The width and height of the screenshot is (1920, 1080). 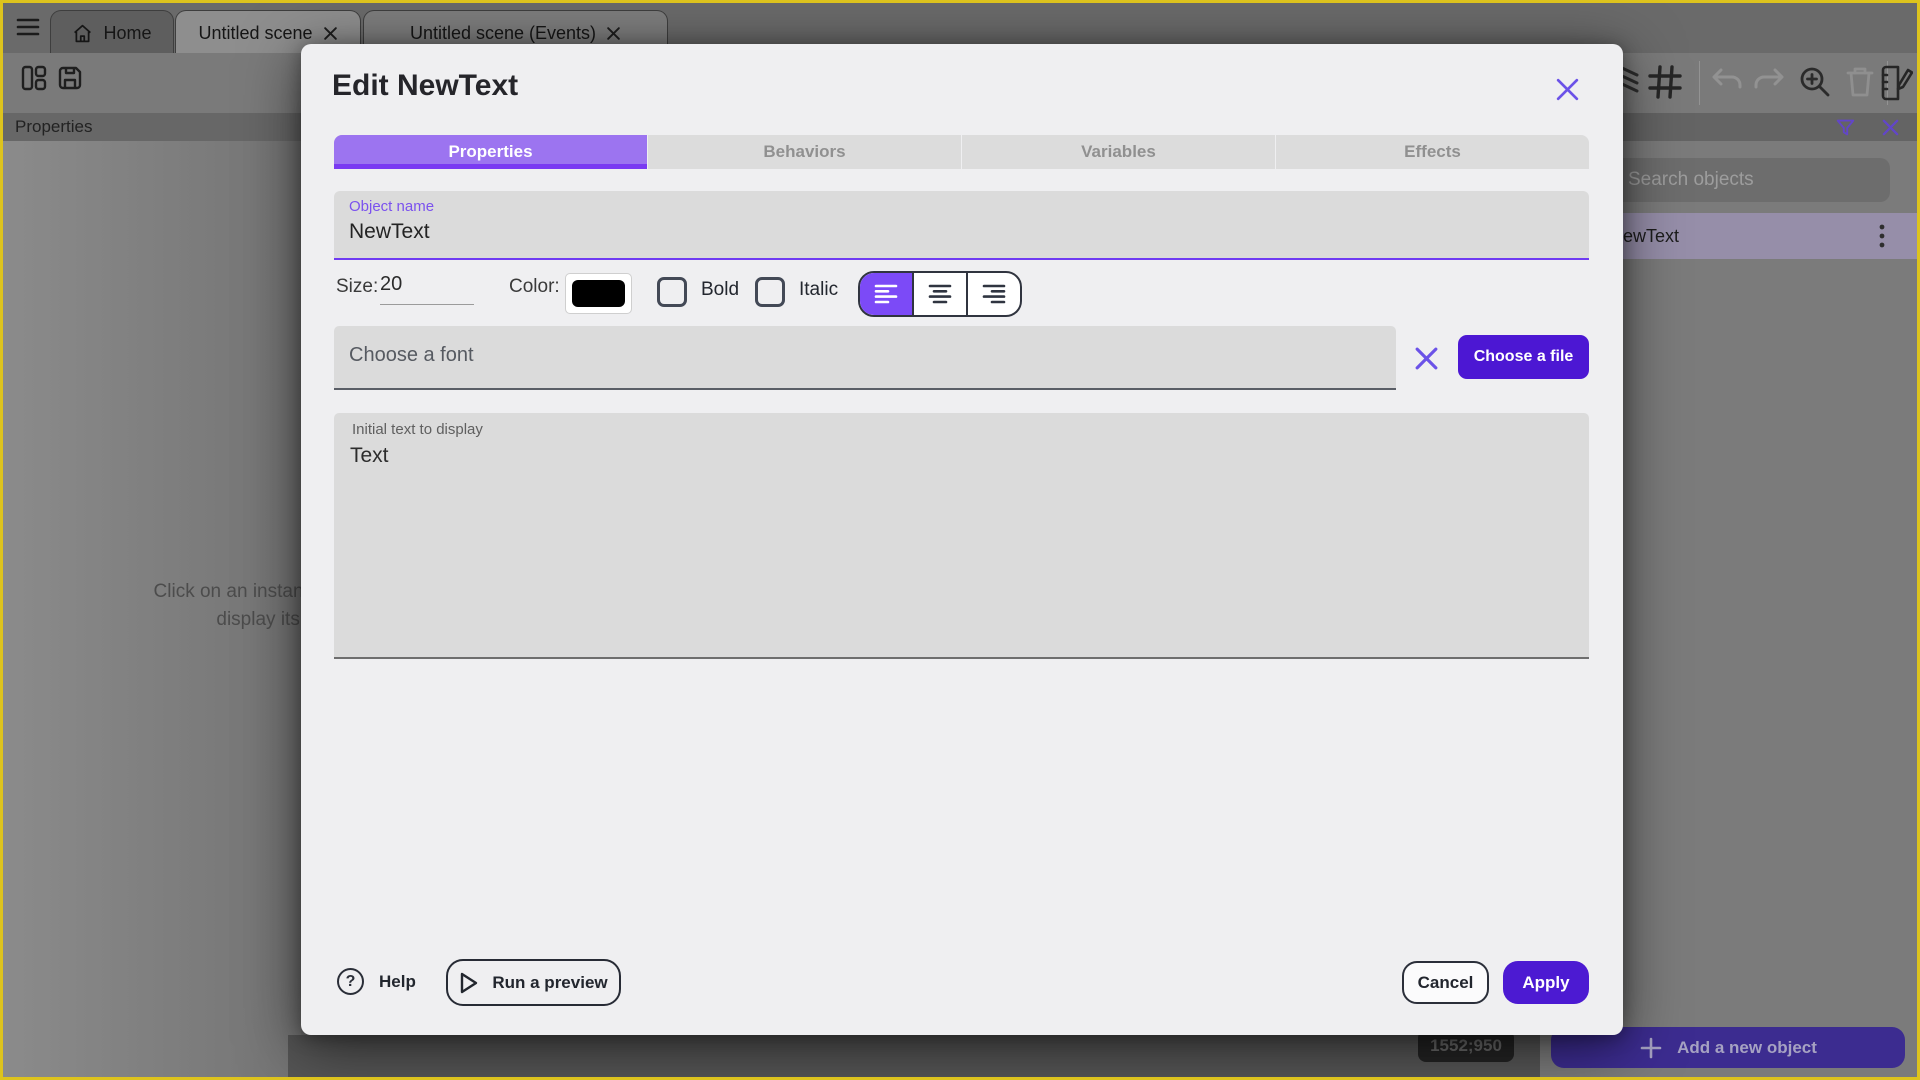 I want to click on dialog-title: Edit NewText, so click(x=425, y=85).